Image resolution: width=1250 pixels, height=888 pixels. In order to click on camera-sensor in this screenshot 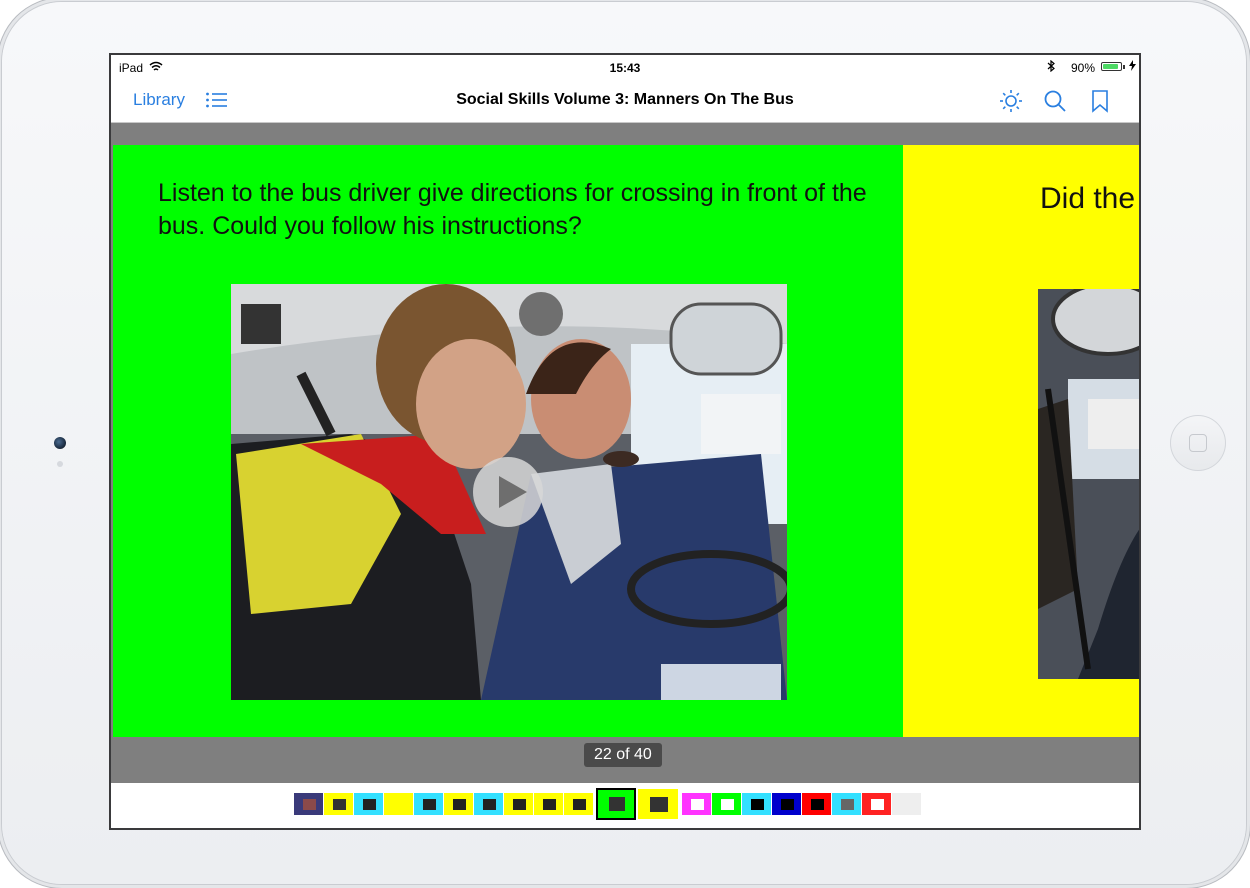, I will do `click(60, 464)`.